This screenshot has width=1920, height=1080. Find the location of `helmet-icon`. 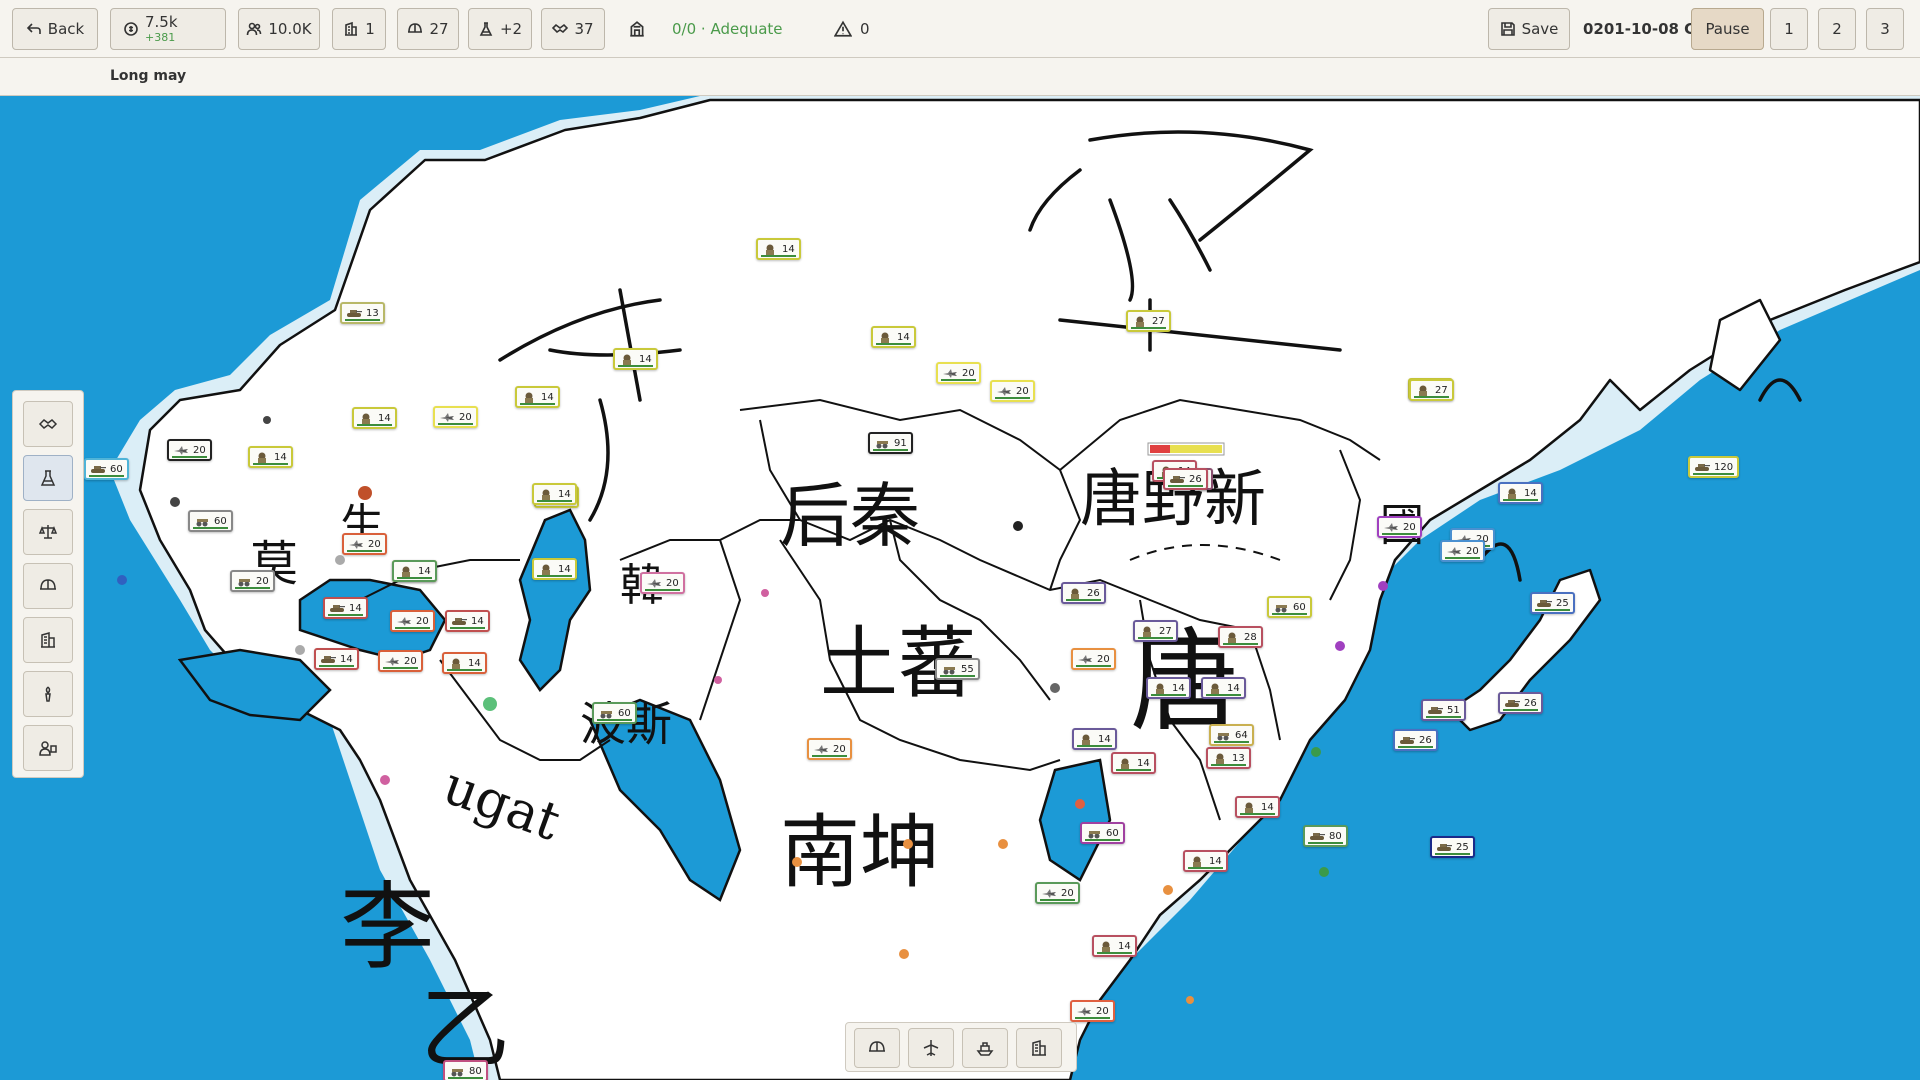

helmet-icon is located at coordinates (877, 1046).